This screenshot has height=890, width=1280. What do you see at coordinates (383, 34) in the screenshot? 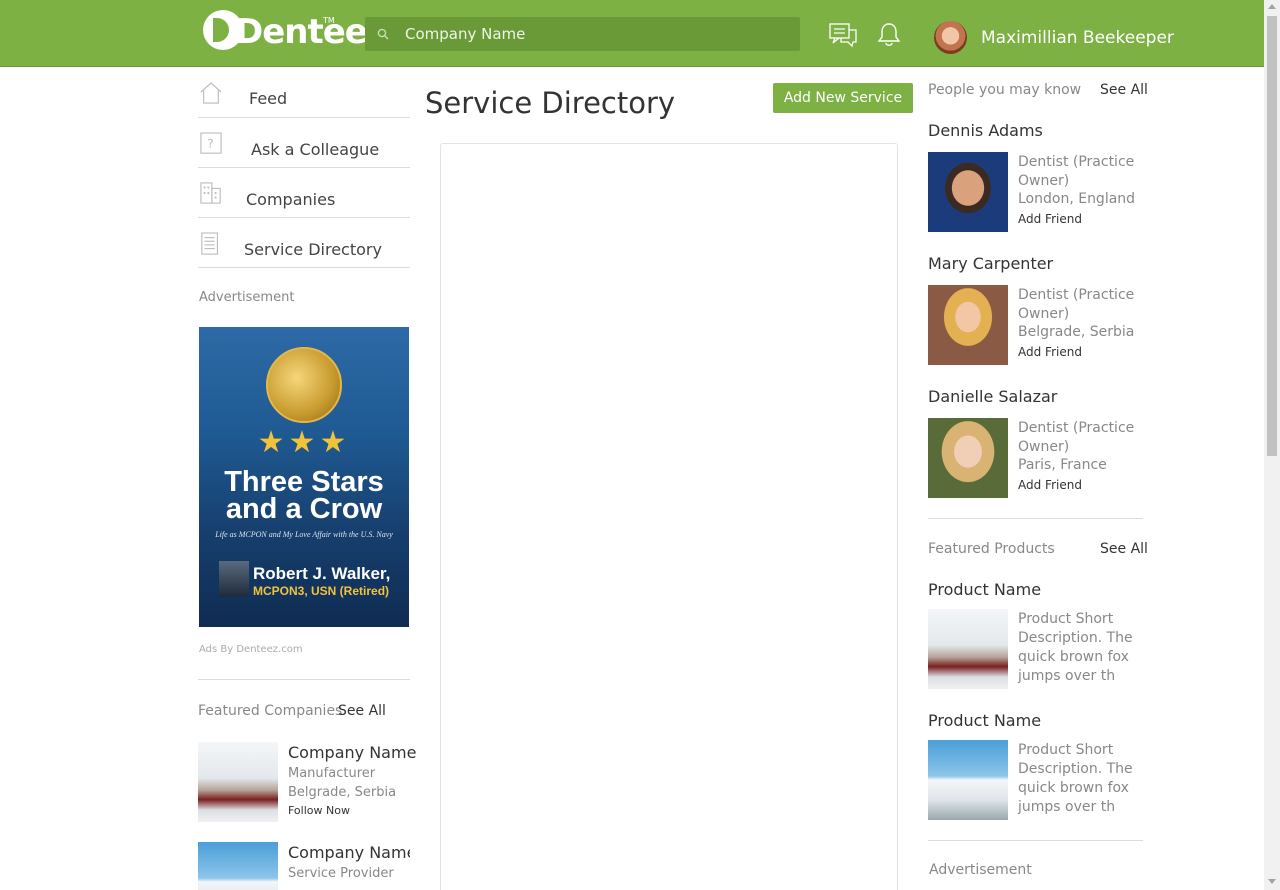
I see `search-icon` at bounding box center [383, 34].